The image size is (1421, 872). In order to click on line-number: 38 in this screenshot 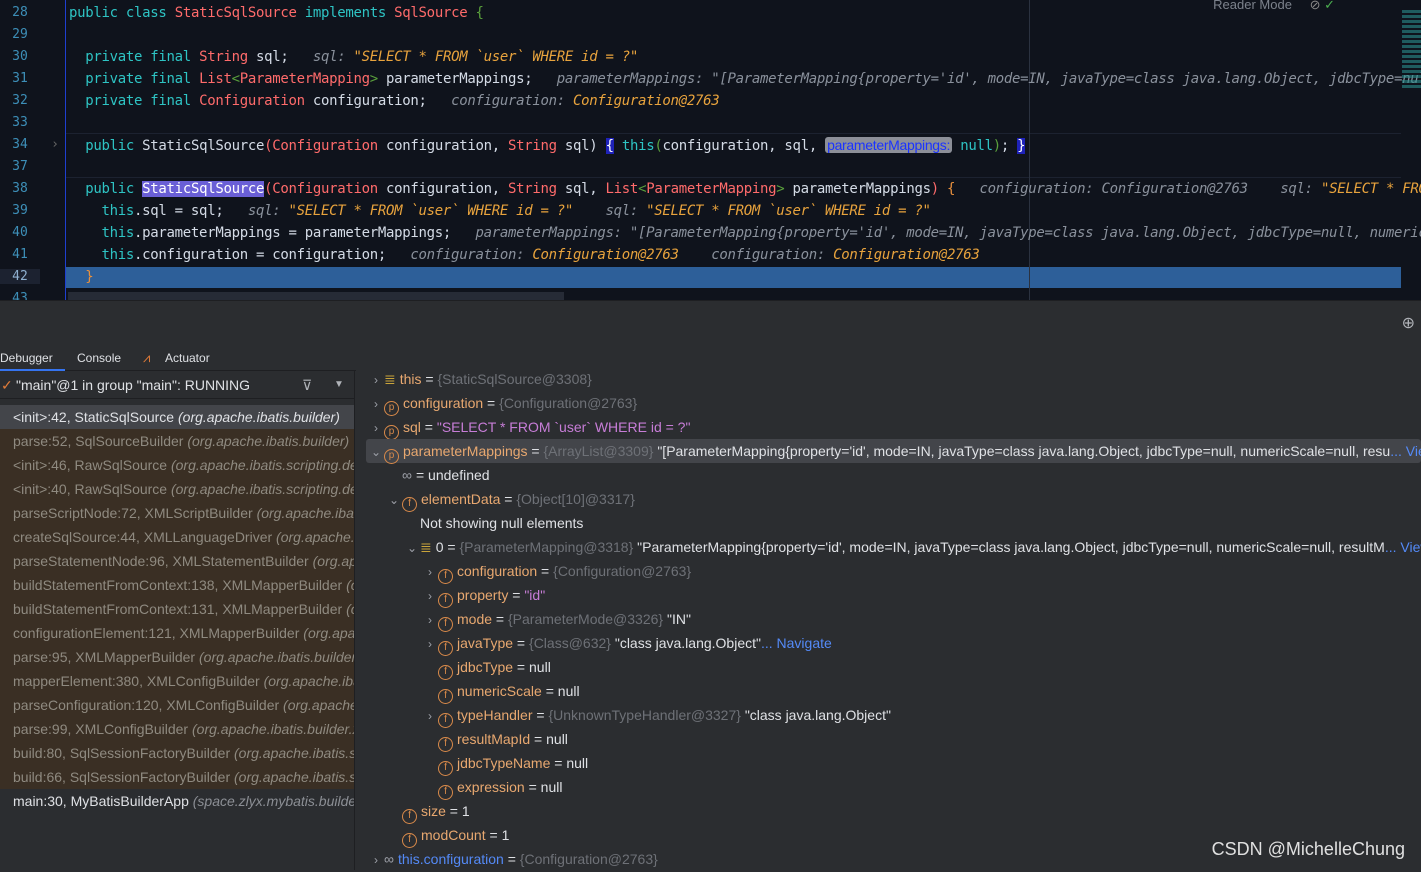, I will do `click(20, 188)`.